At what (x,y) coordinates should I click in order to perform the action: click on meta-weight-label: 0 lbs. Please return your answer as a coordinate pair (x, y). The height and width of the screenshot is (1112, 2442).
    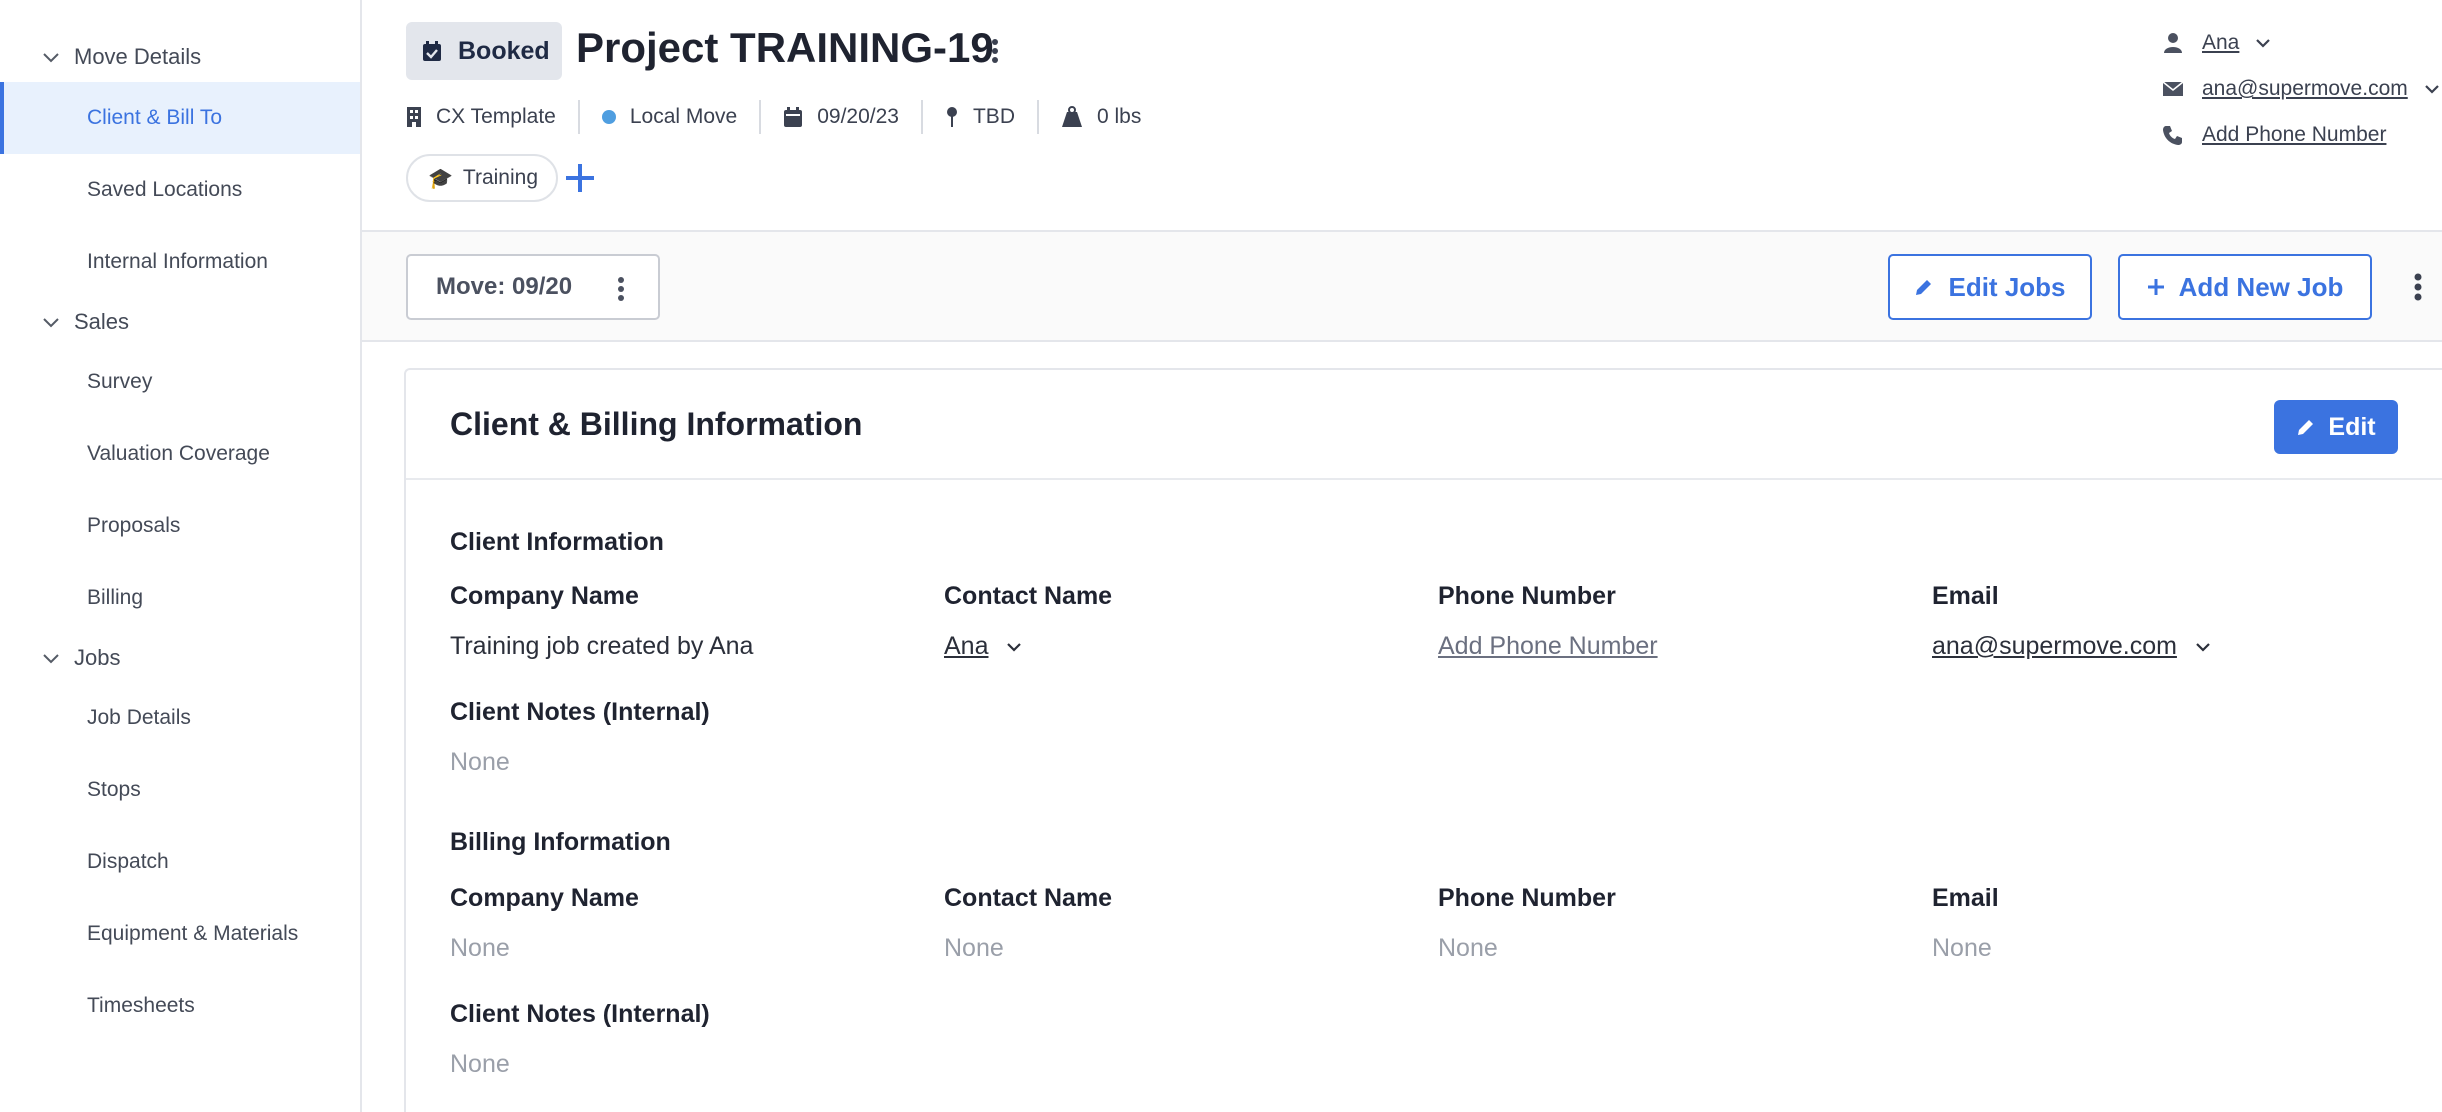
    Looking at the image, I should click on (1119, 116).